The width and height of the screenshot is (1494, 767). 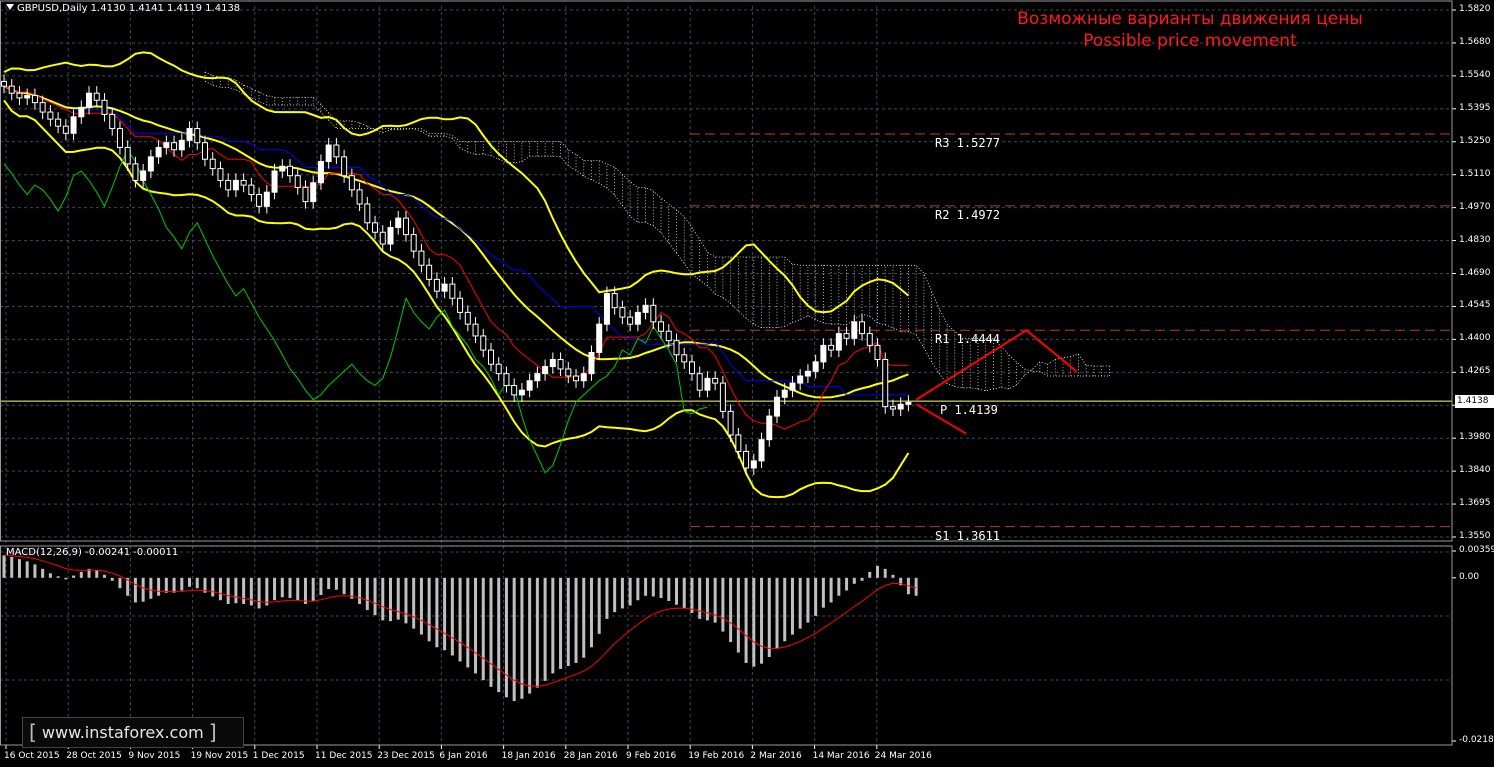 I want to click on x-tick-label: 16 Oct 2015, so click(x=32, y=756).